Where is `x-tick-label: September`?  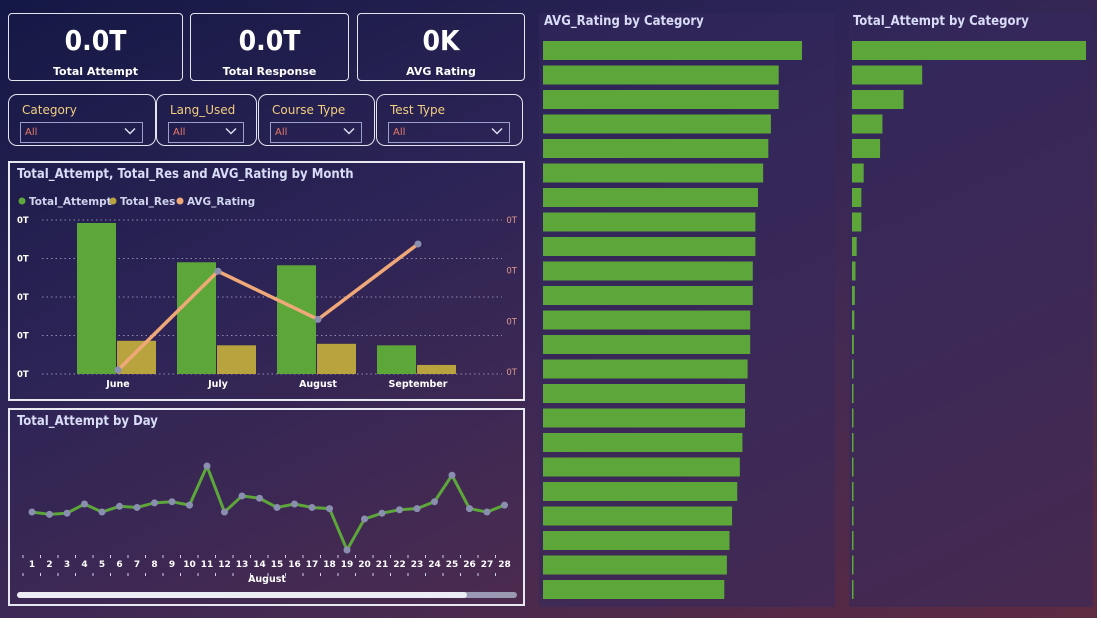 x-tick-label: September is located at coordinates (418, 384).